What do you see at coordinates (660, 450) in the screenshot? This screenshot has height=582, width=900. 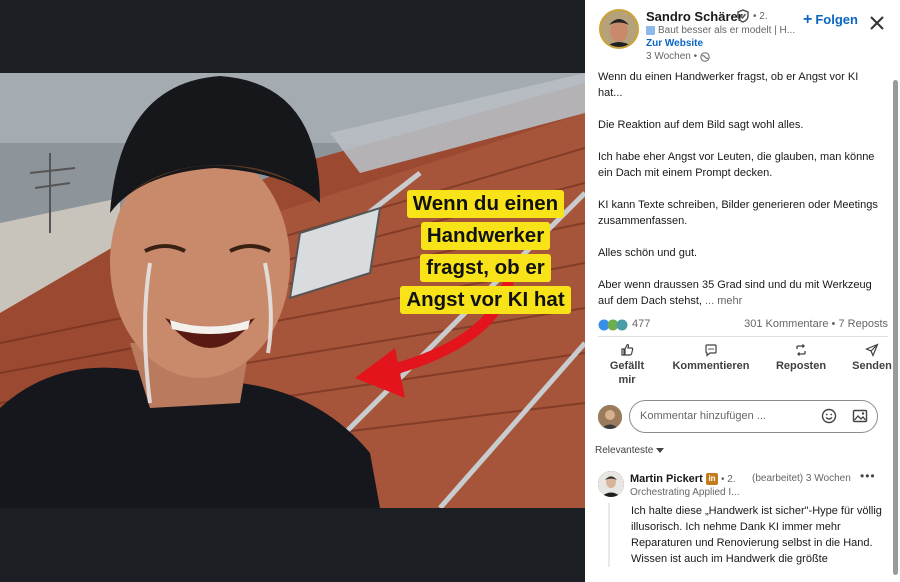 I see `chevron-down-icon` at bounding box center [660, 450].